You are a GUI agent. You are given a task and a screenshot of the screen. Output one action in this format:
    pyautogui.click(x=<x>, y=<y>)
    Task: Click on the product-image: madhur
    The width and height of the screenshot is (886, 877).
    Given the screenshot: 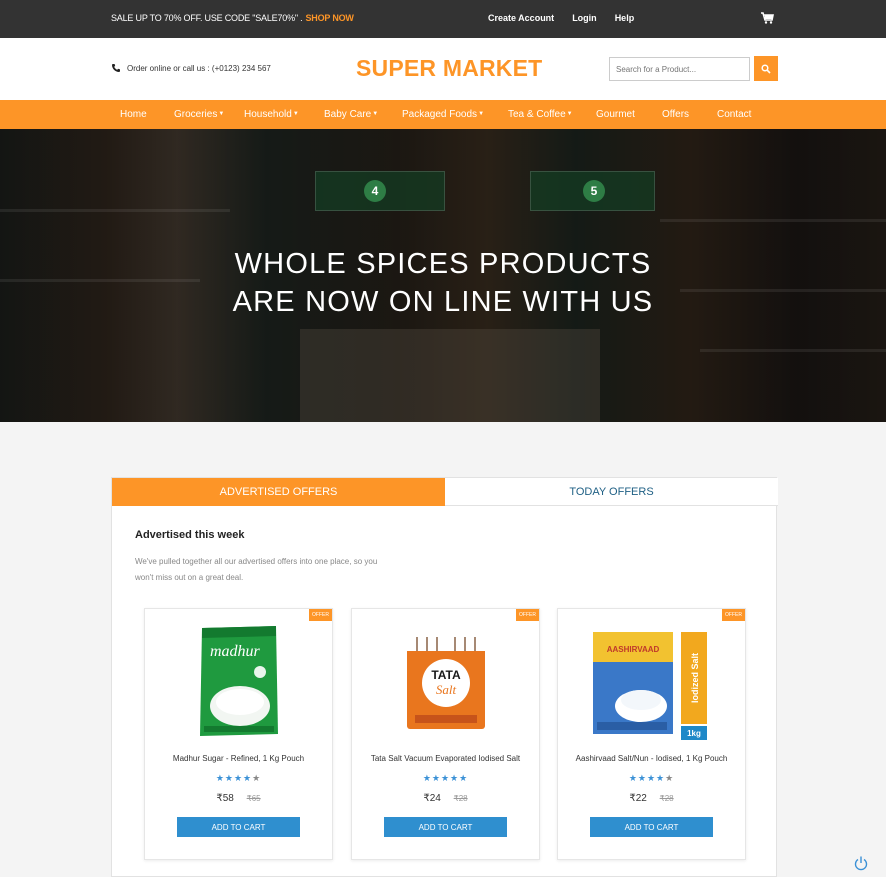 What is the action you would take?
    pyautogui.click(x=238, y=681)
    